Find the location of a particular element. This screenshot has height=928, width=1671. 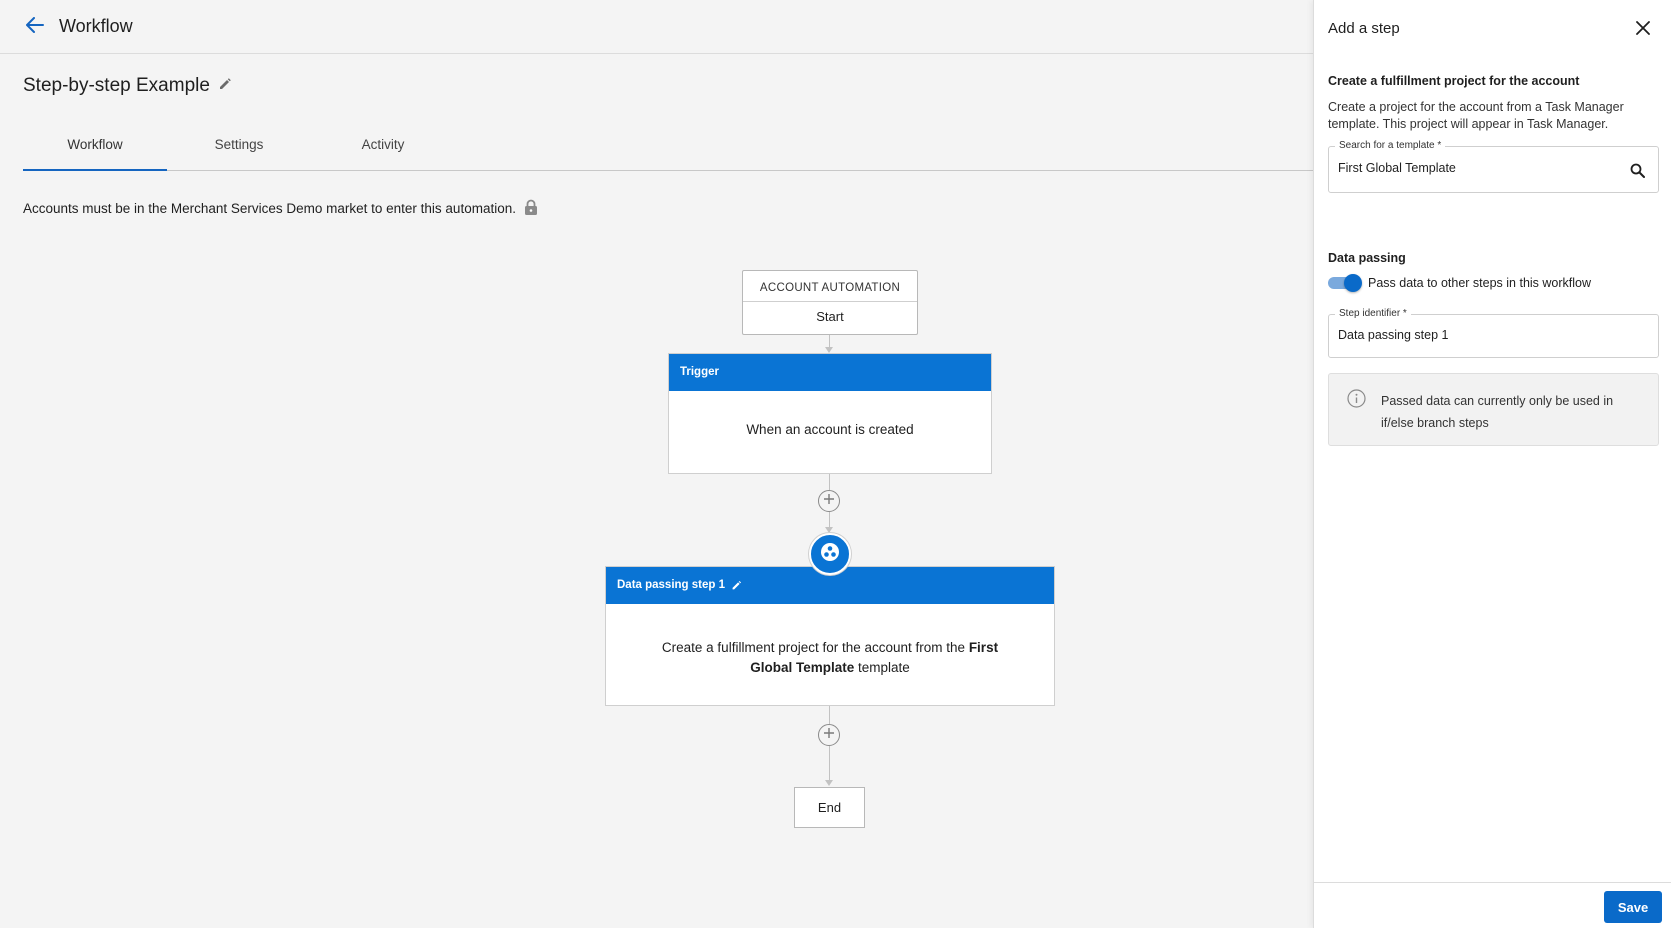

back-arrow-icon is located at coordinates (35, 27).